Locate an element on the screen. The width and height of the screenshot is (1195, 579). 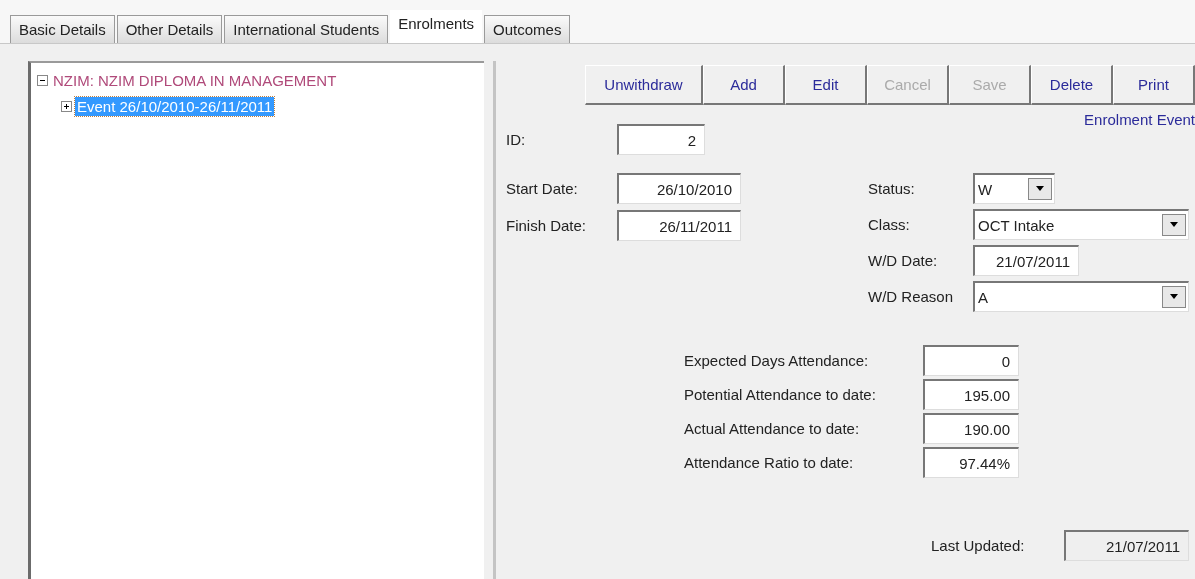
combo-value: A is located at coordinates (983, 297).